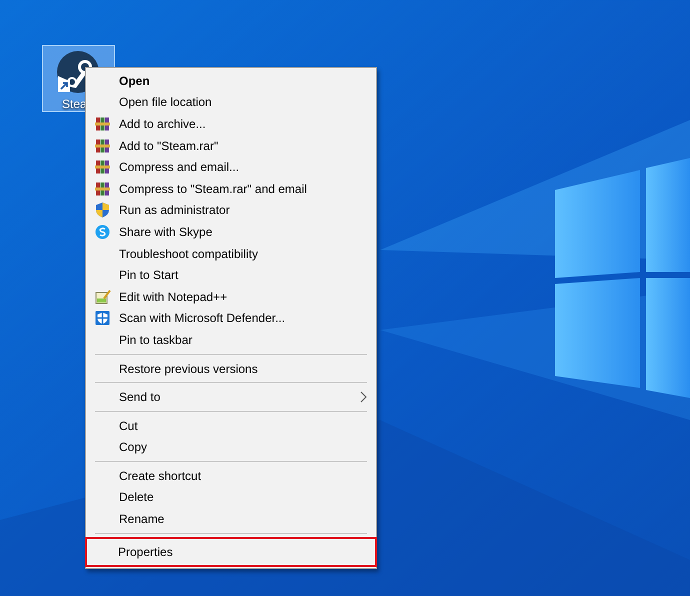  What do you see at coordinates (231, 189) in the screenshot?
I see `menu-item: Compress to "Steam.rar" and email` at bounding box center [231, 189].